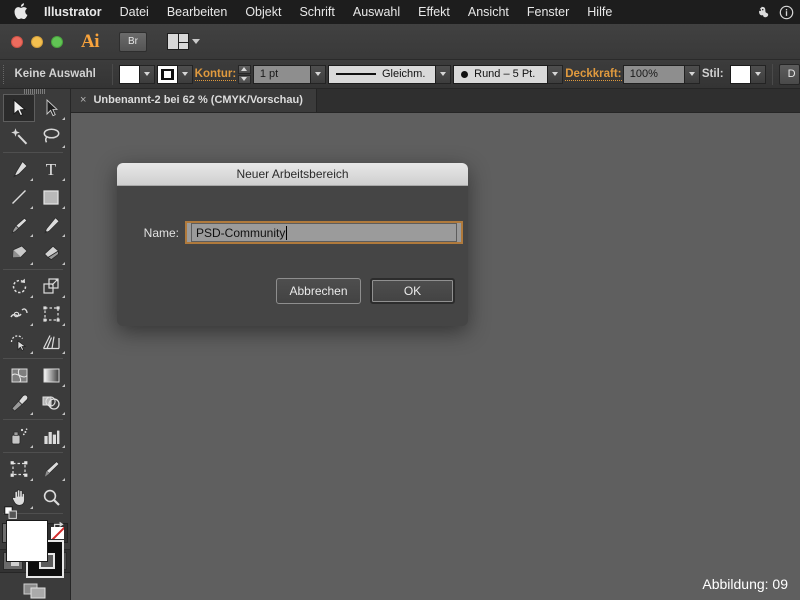 The width and height of the screenshot is (800, 600). Describe the element at coordinates (356, 74) in the screenshot. I see `stroke-profile-preview-icon` at that location.